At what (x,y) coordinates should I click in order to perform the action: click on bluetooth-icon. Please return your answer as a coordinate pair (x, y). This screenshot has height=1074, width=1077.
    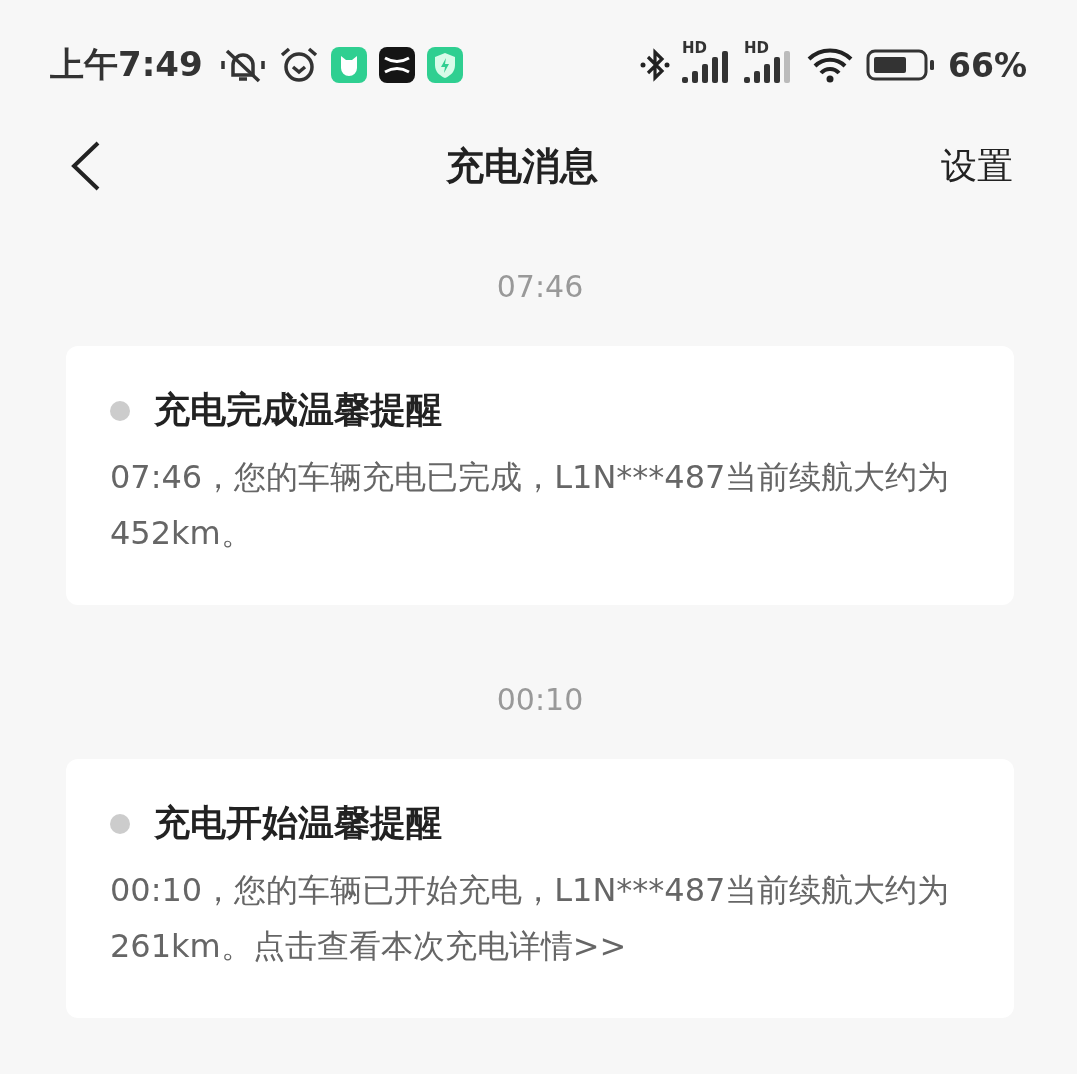
    Looking at the image, I should click on (655, 65).